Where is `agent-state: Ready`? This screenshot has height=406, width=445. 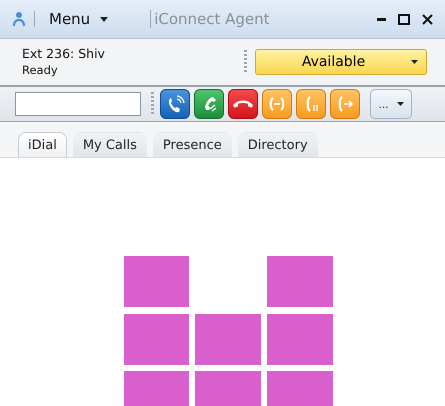 agent-state: Ready is located at coordinates (40, 70).